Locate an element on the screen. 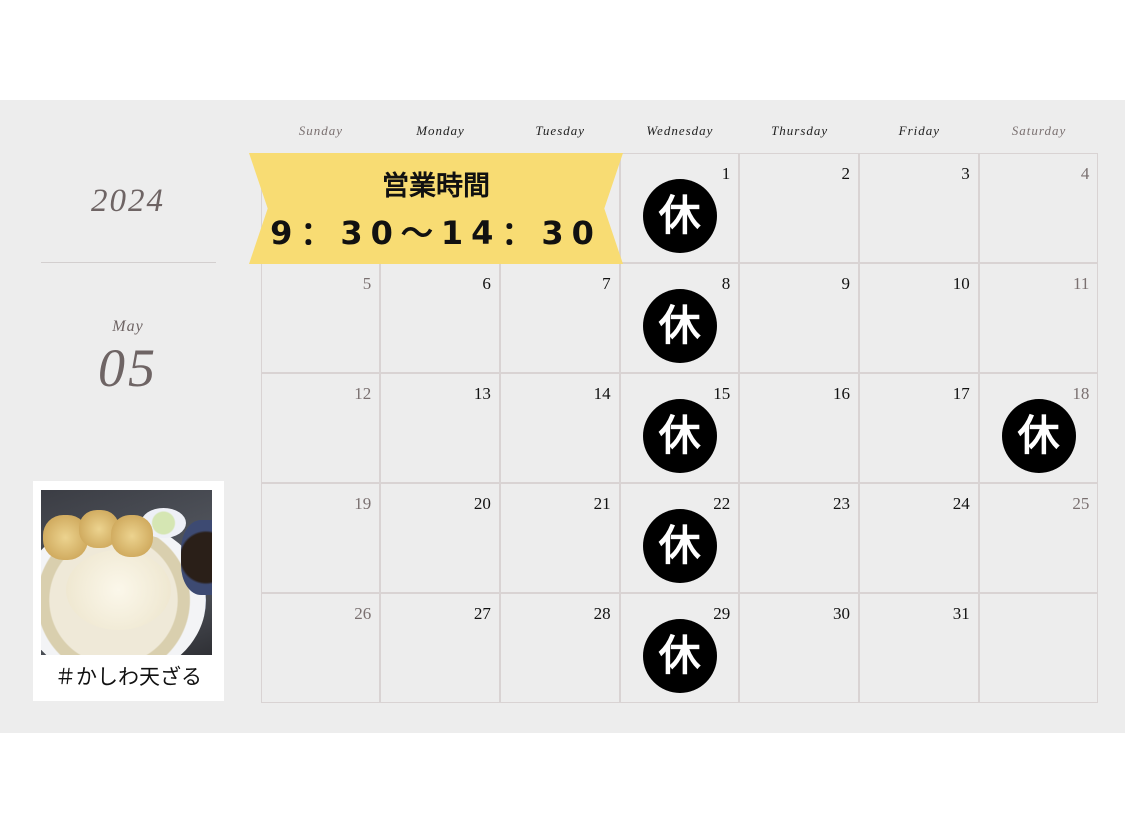 The image size is (1125, 834). day-cell: 14 is located at coordinates (559, 427).